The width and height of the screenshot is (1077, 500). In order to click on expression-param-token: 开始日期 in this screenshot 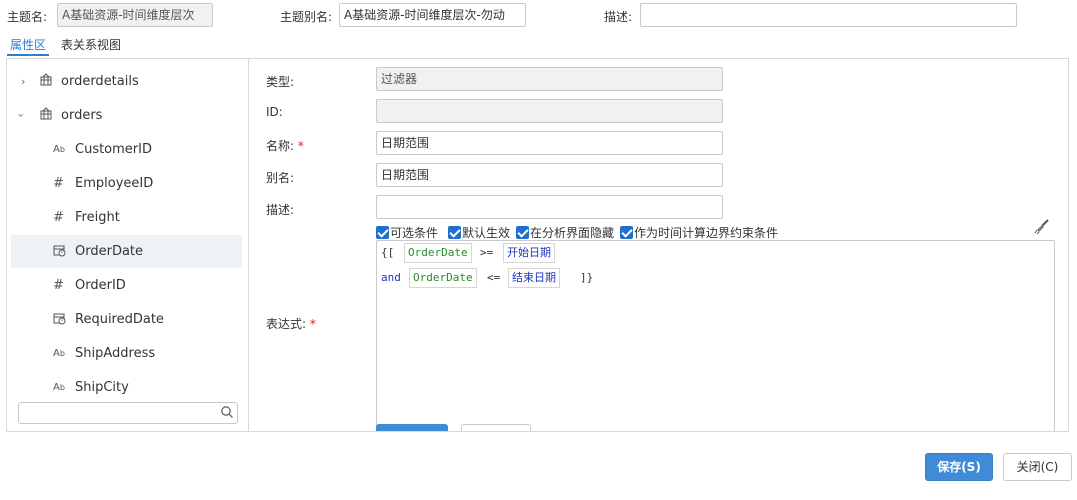, I will do `click(529, 253)`.